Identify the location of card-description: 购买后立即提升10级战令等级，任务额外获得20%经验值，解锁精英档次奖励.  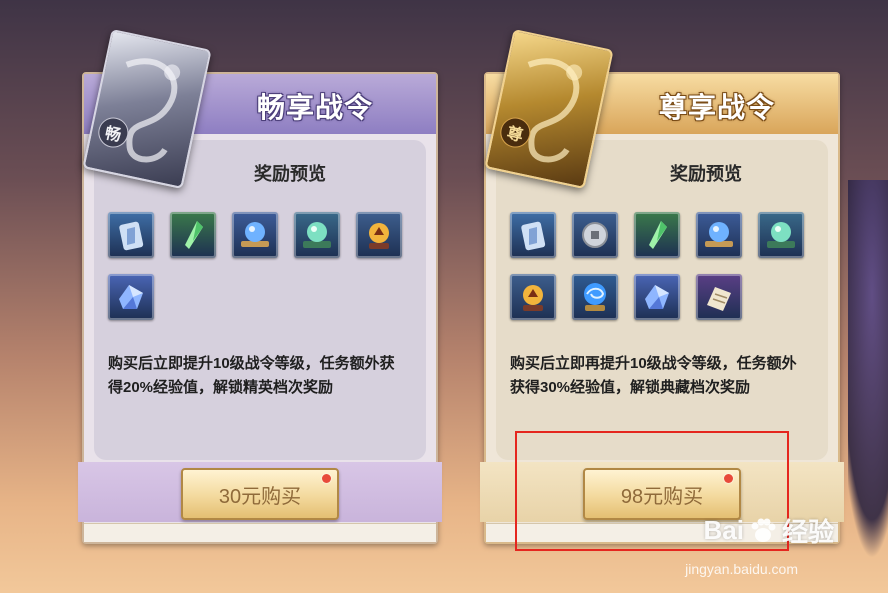
(251, 375).